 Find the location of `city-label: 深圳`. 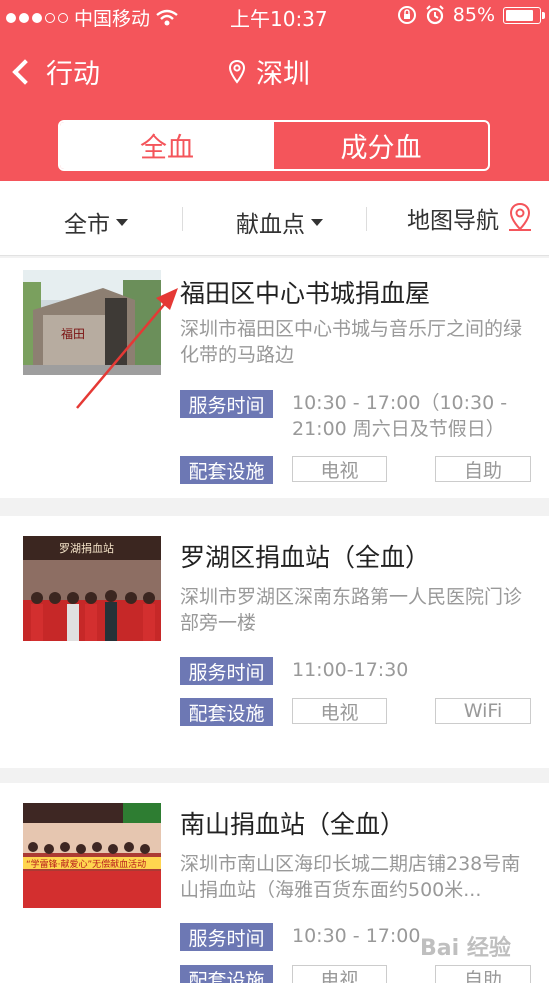

city-label: 深圳 is located at coordinates (283, 74).